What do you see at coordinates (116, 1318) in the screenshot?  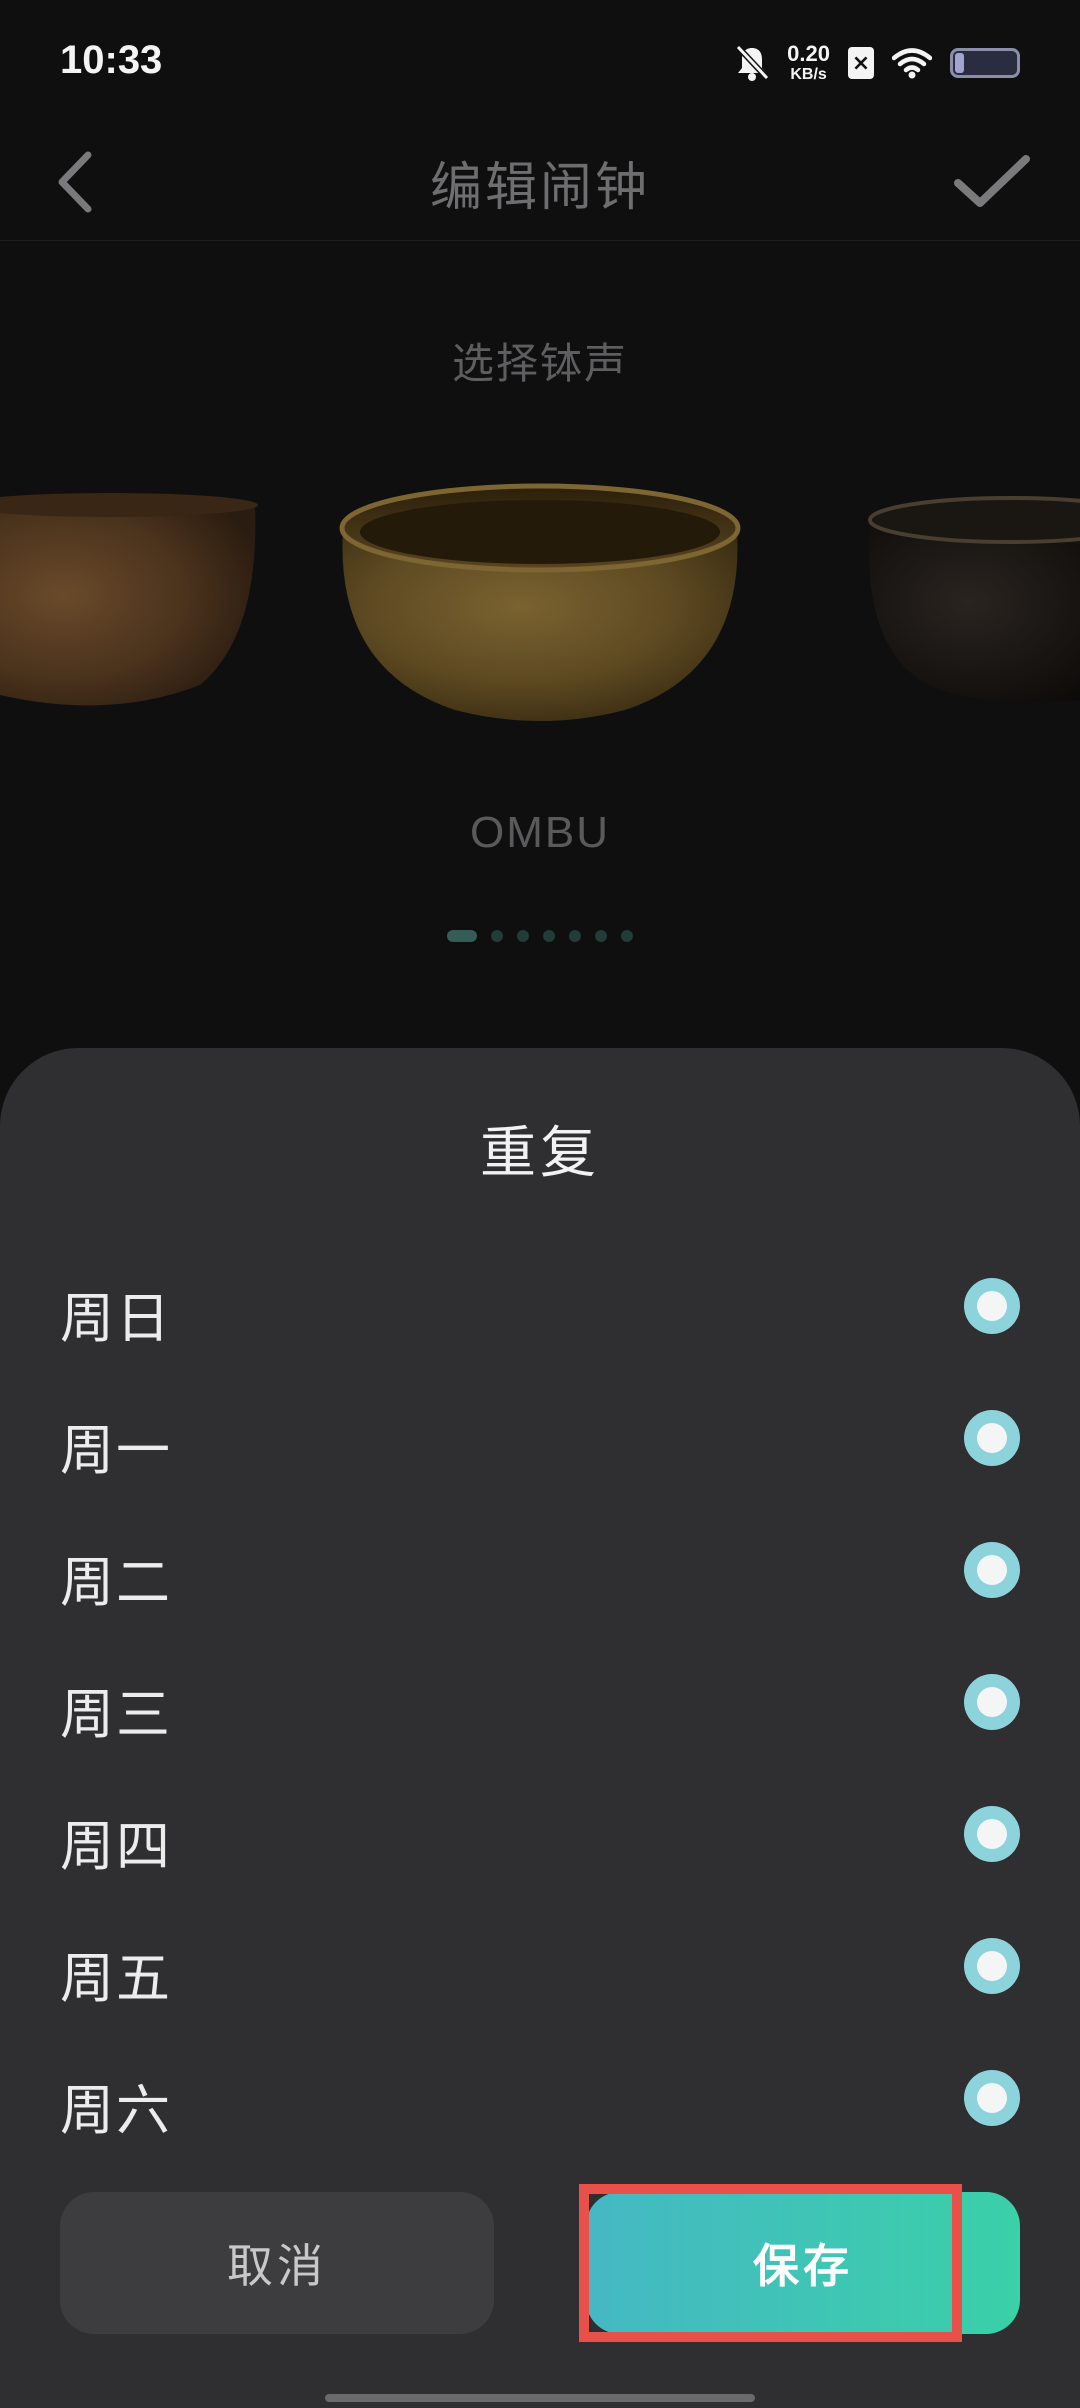 I see `day-label: 周日` at bounding box center [116, 1318].